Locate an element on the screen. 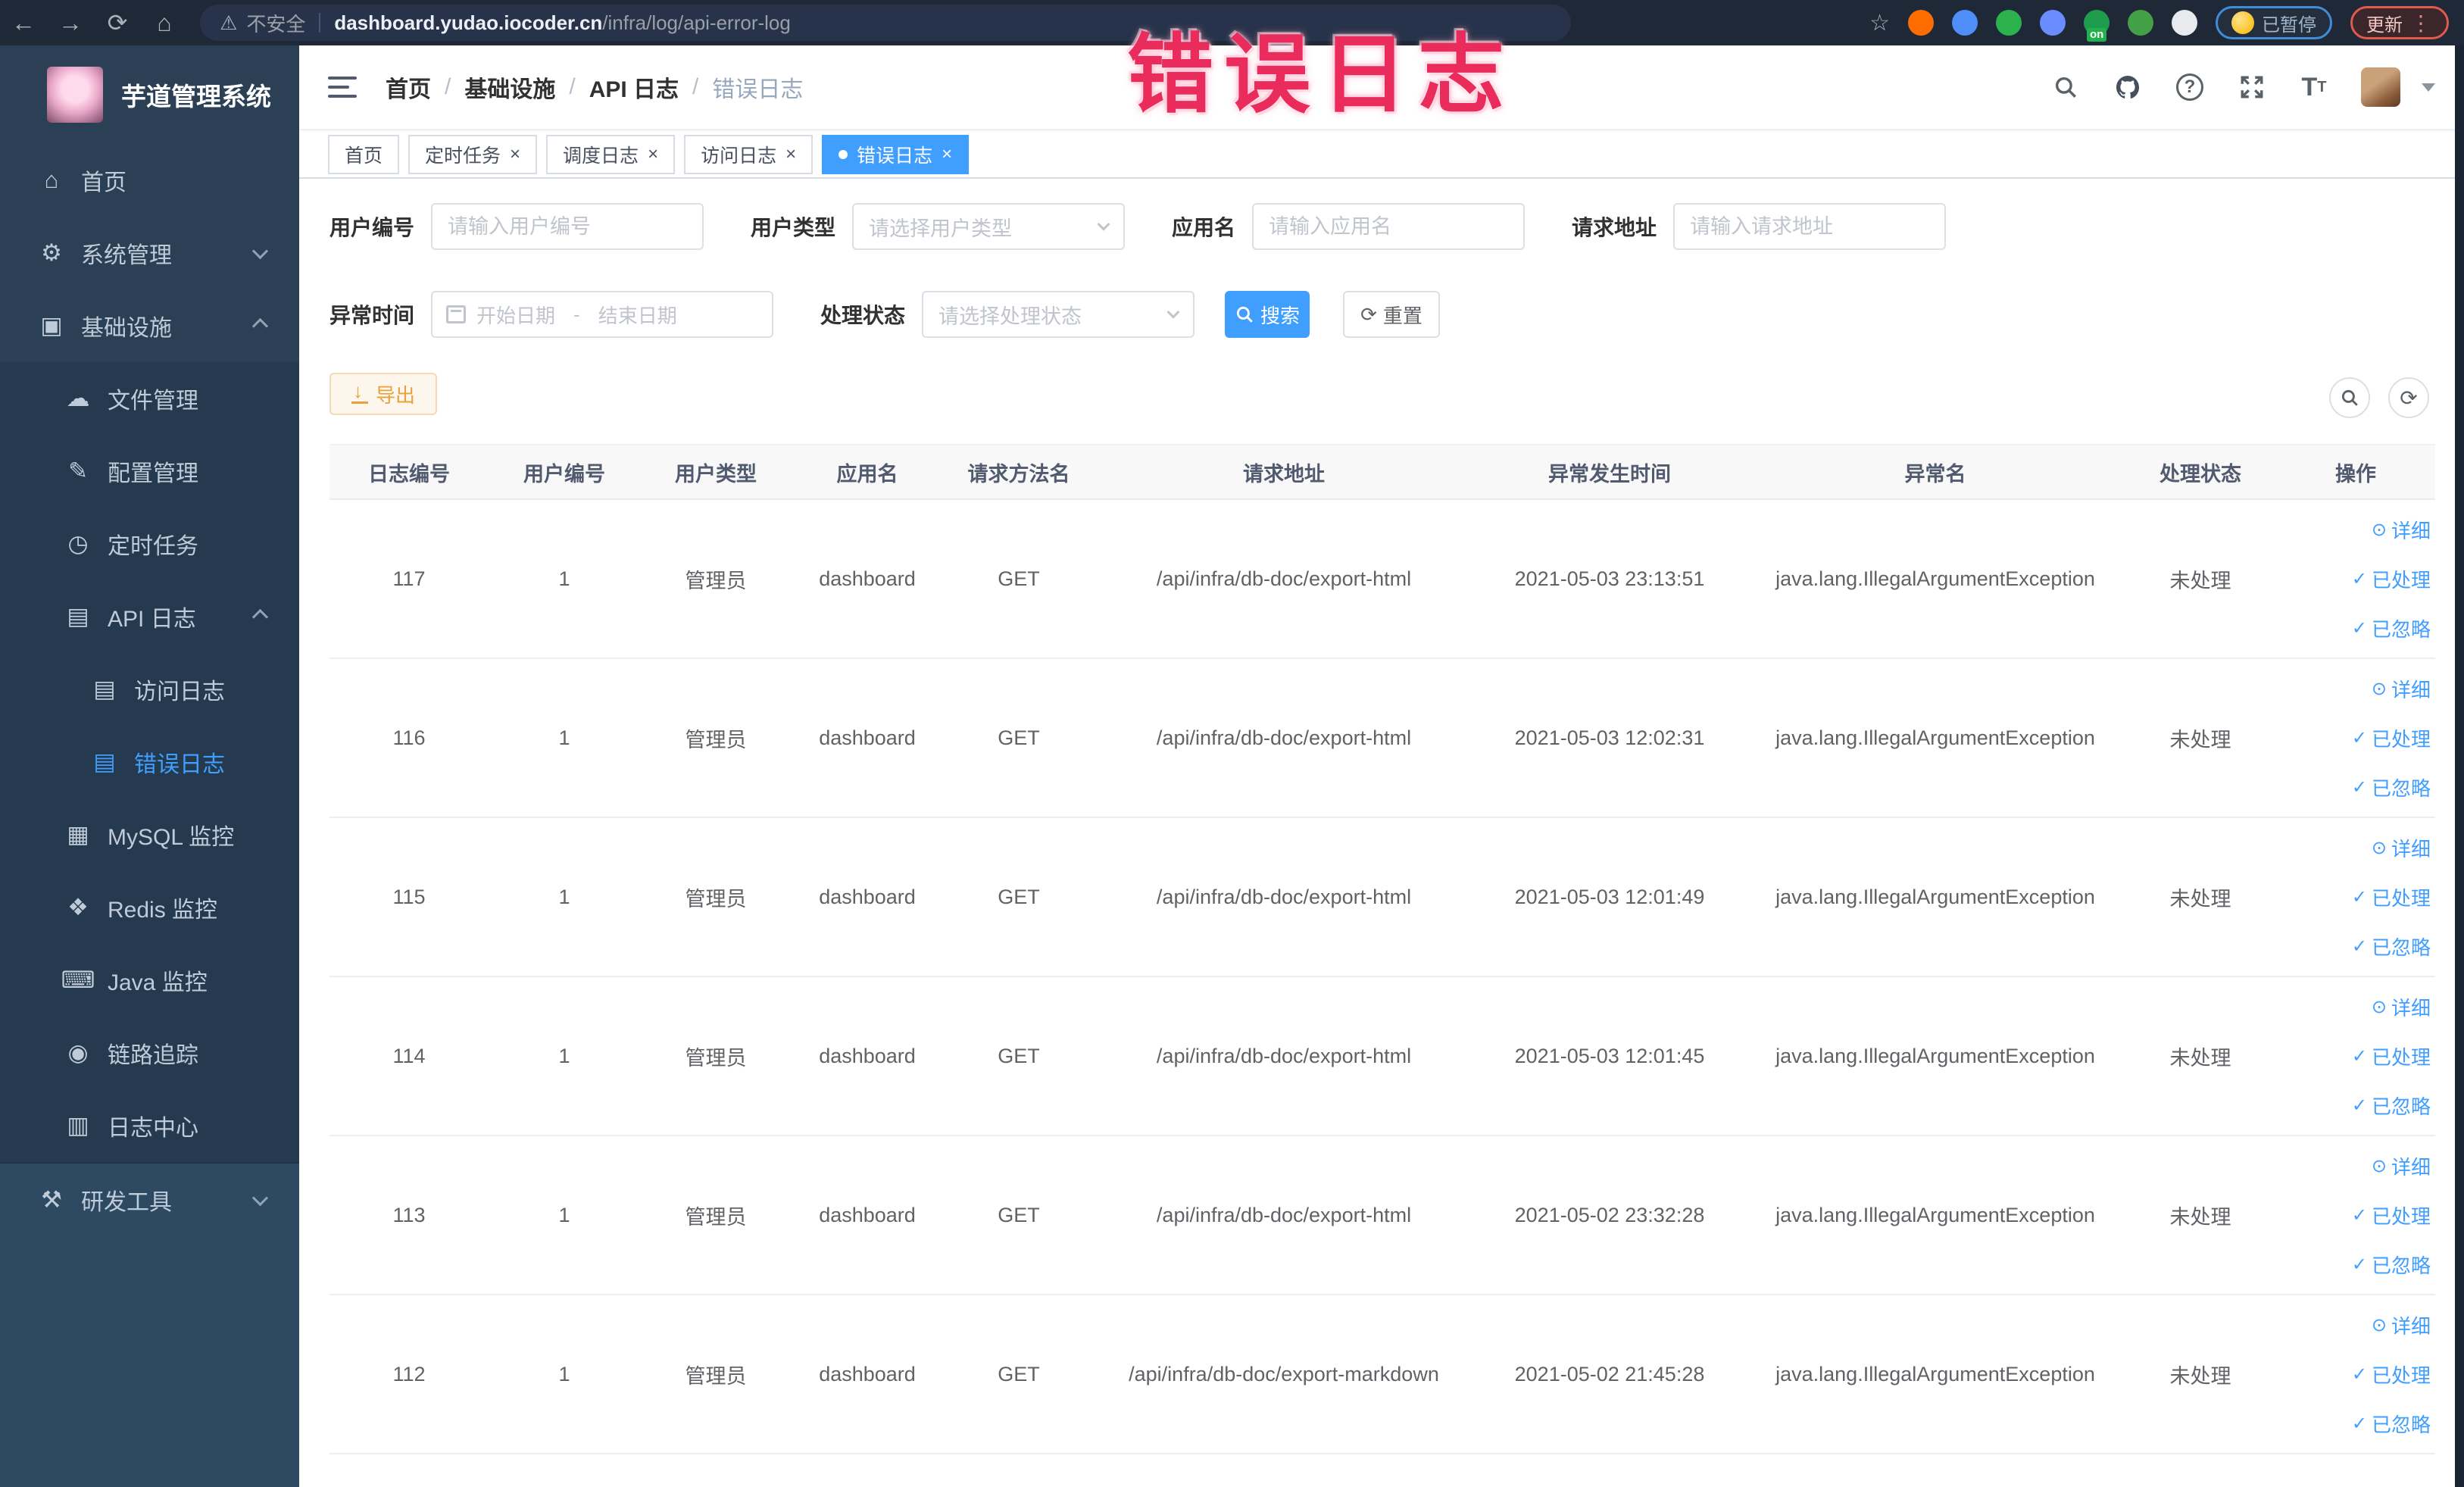  search-icon is located at coordinates (2065, 87).